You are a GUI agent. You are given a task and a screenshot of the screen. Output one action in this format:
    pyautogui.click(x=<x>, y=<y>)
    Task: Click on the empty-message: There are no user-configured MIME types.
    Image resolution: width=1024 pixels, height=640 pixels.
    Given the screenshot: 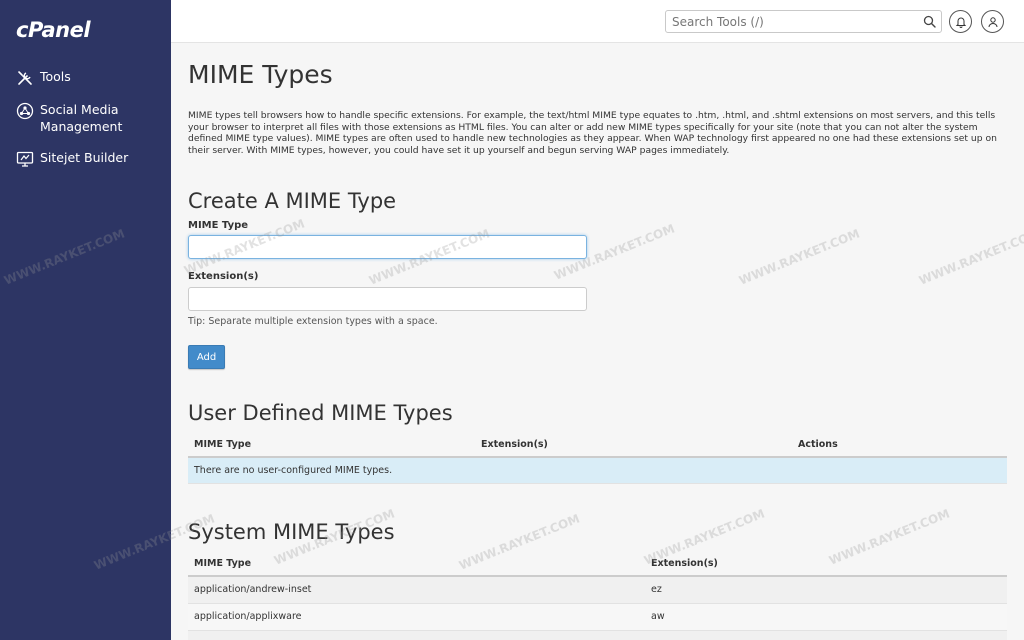 What is the action you would take?
    pyautogui.click(x=597, y=470)
    